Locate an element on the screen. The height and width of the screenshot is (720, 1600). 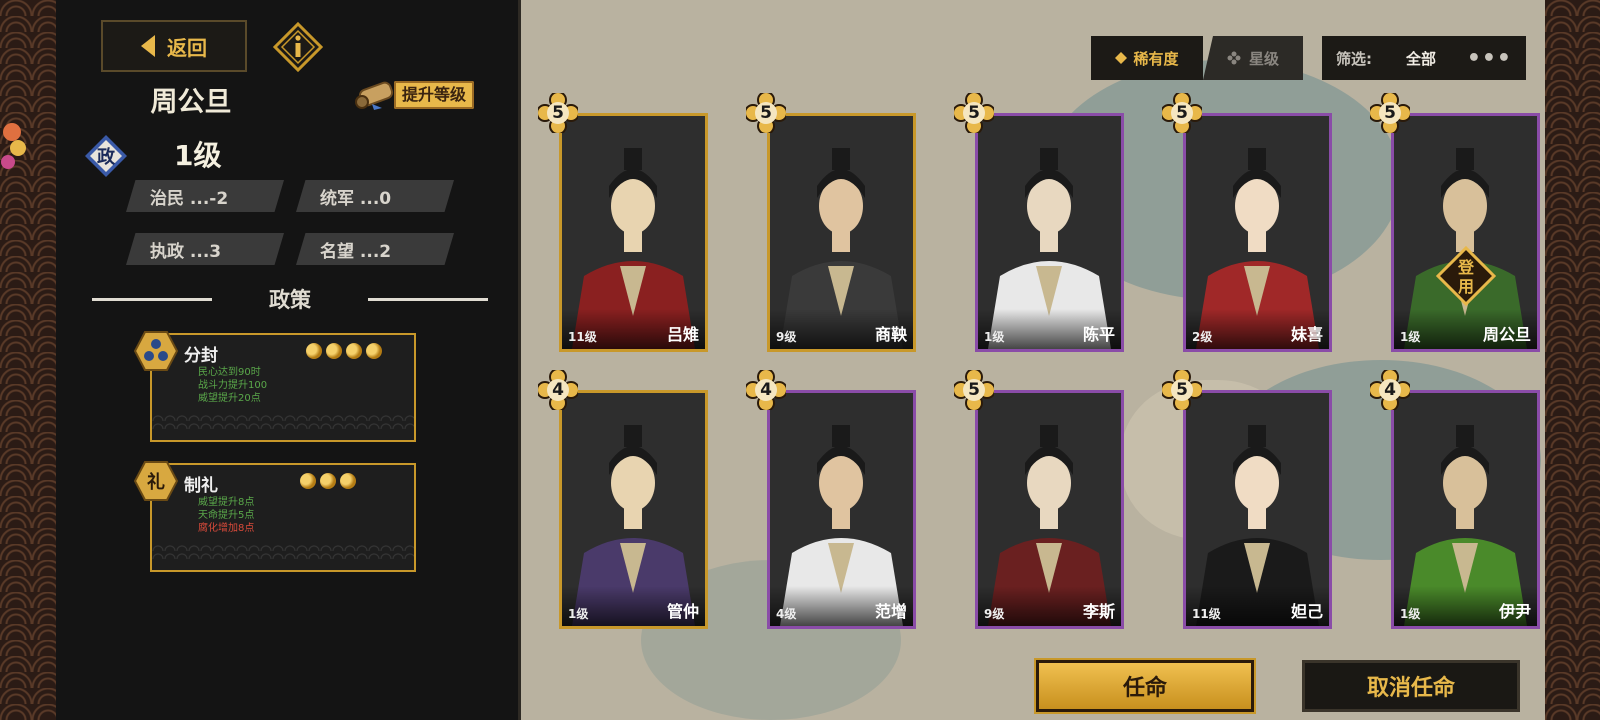
hero-card-name: 范增 is located at coordinates (890, 611).